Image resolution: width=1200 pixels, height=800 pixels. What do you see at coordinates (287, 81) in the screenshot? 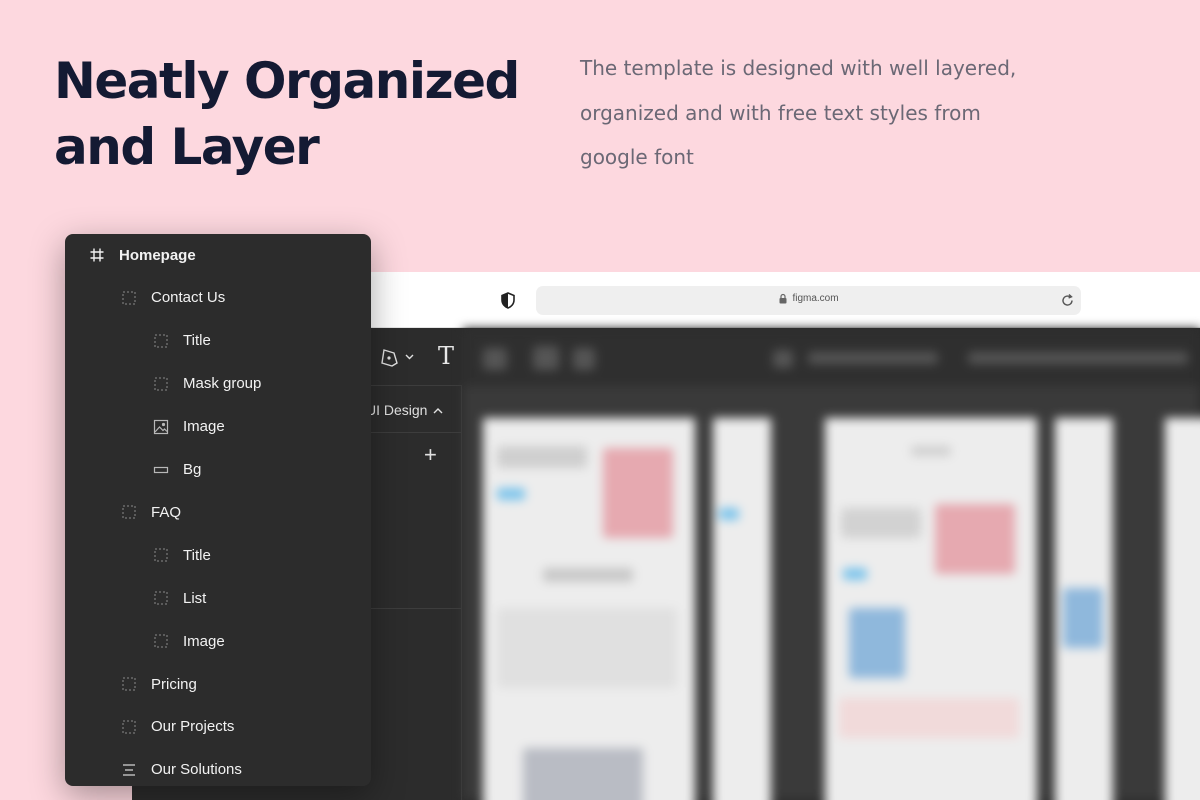
I see `heading-line-1: Neatly Organized` at bounding box center [287, 81].